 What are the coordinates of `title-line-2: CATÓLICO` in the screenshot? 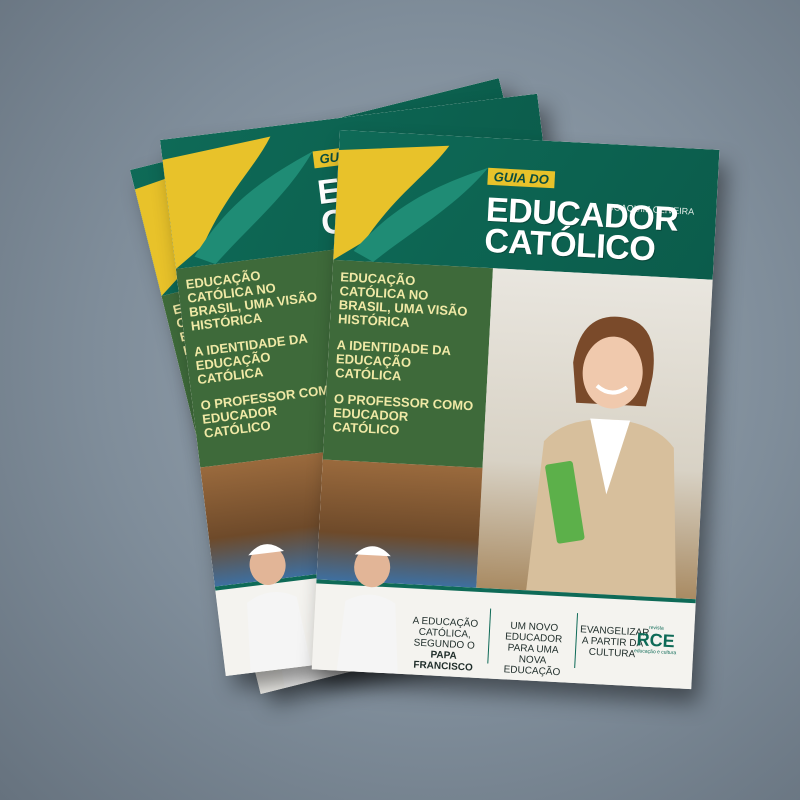 It's located at (570, 245).